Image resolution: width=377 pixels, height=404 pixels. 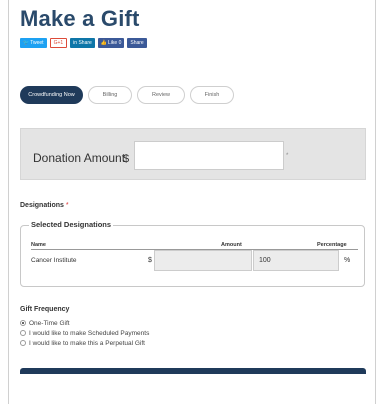 I want to click on share-buttons: 🐦 Tweet G+1 in Share 👍 Like 0 Share, so click(x=83, y=43).